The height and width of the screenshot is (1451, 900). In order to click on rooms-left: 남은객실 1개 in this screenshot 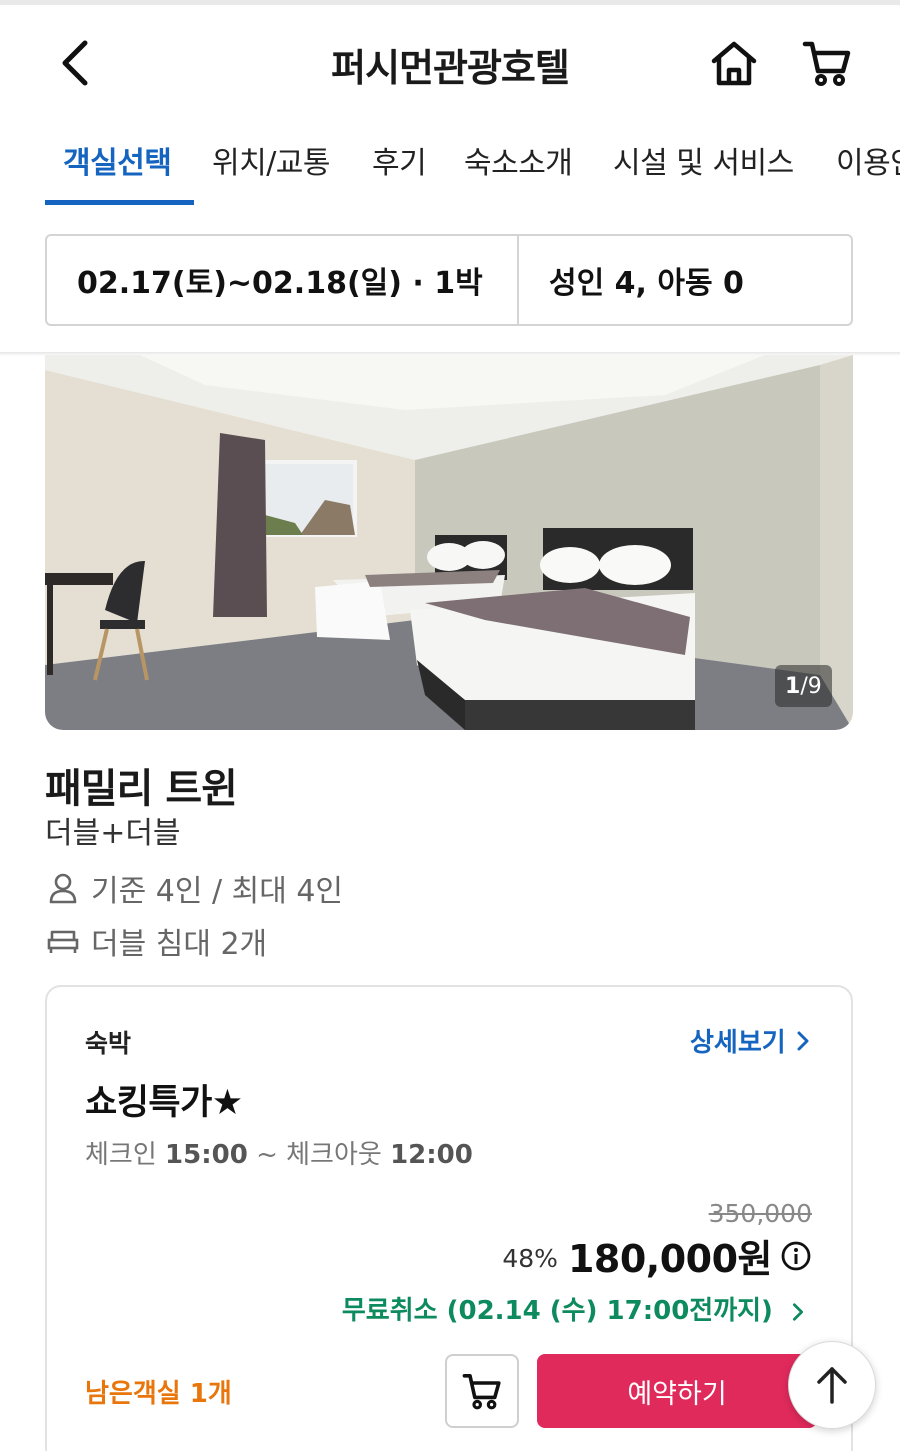, I will do `click(158, 1394)`.